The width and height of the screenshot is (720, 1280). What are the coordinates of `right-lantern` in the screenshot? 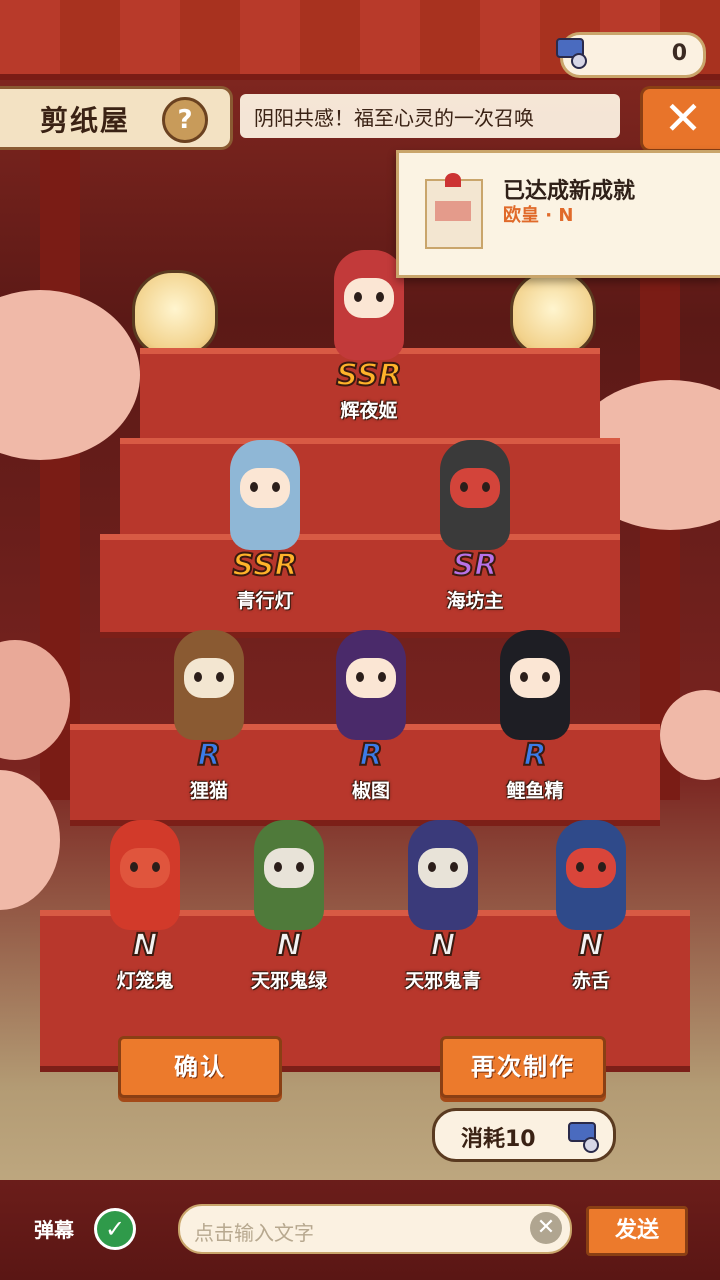 It's located at (553, 313).